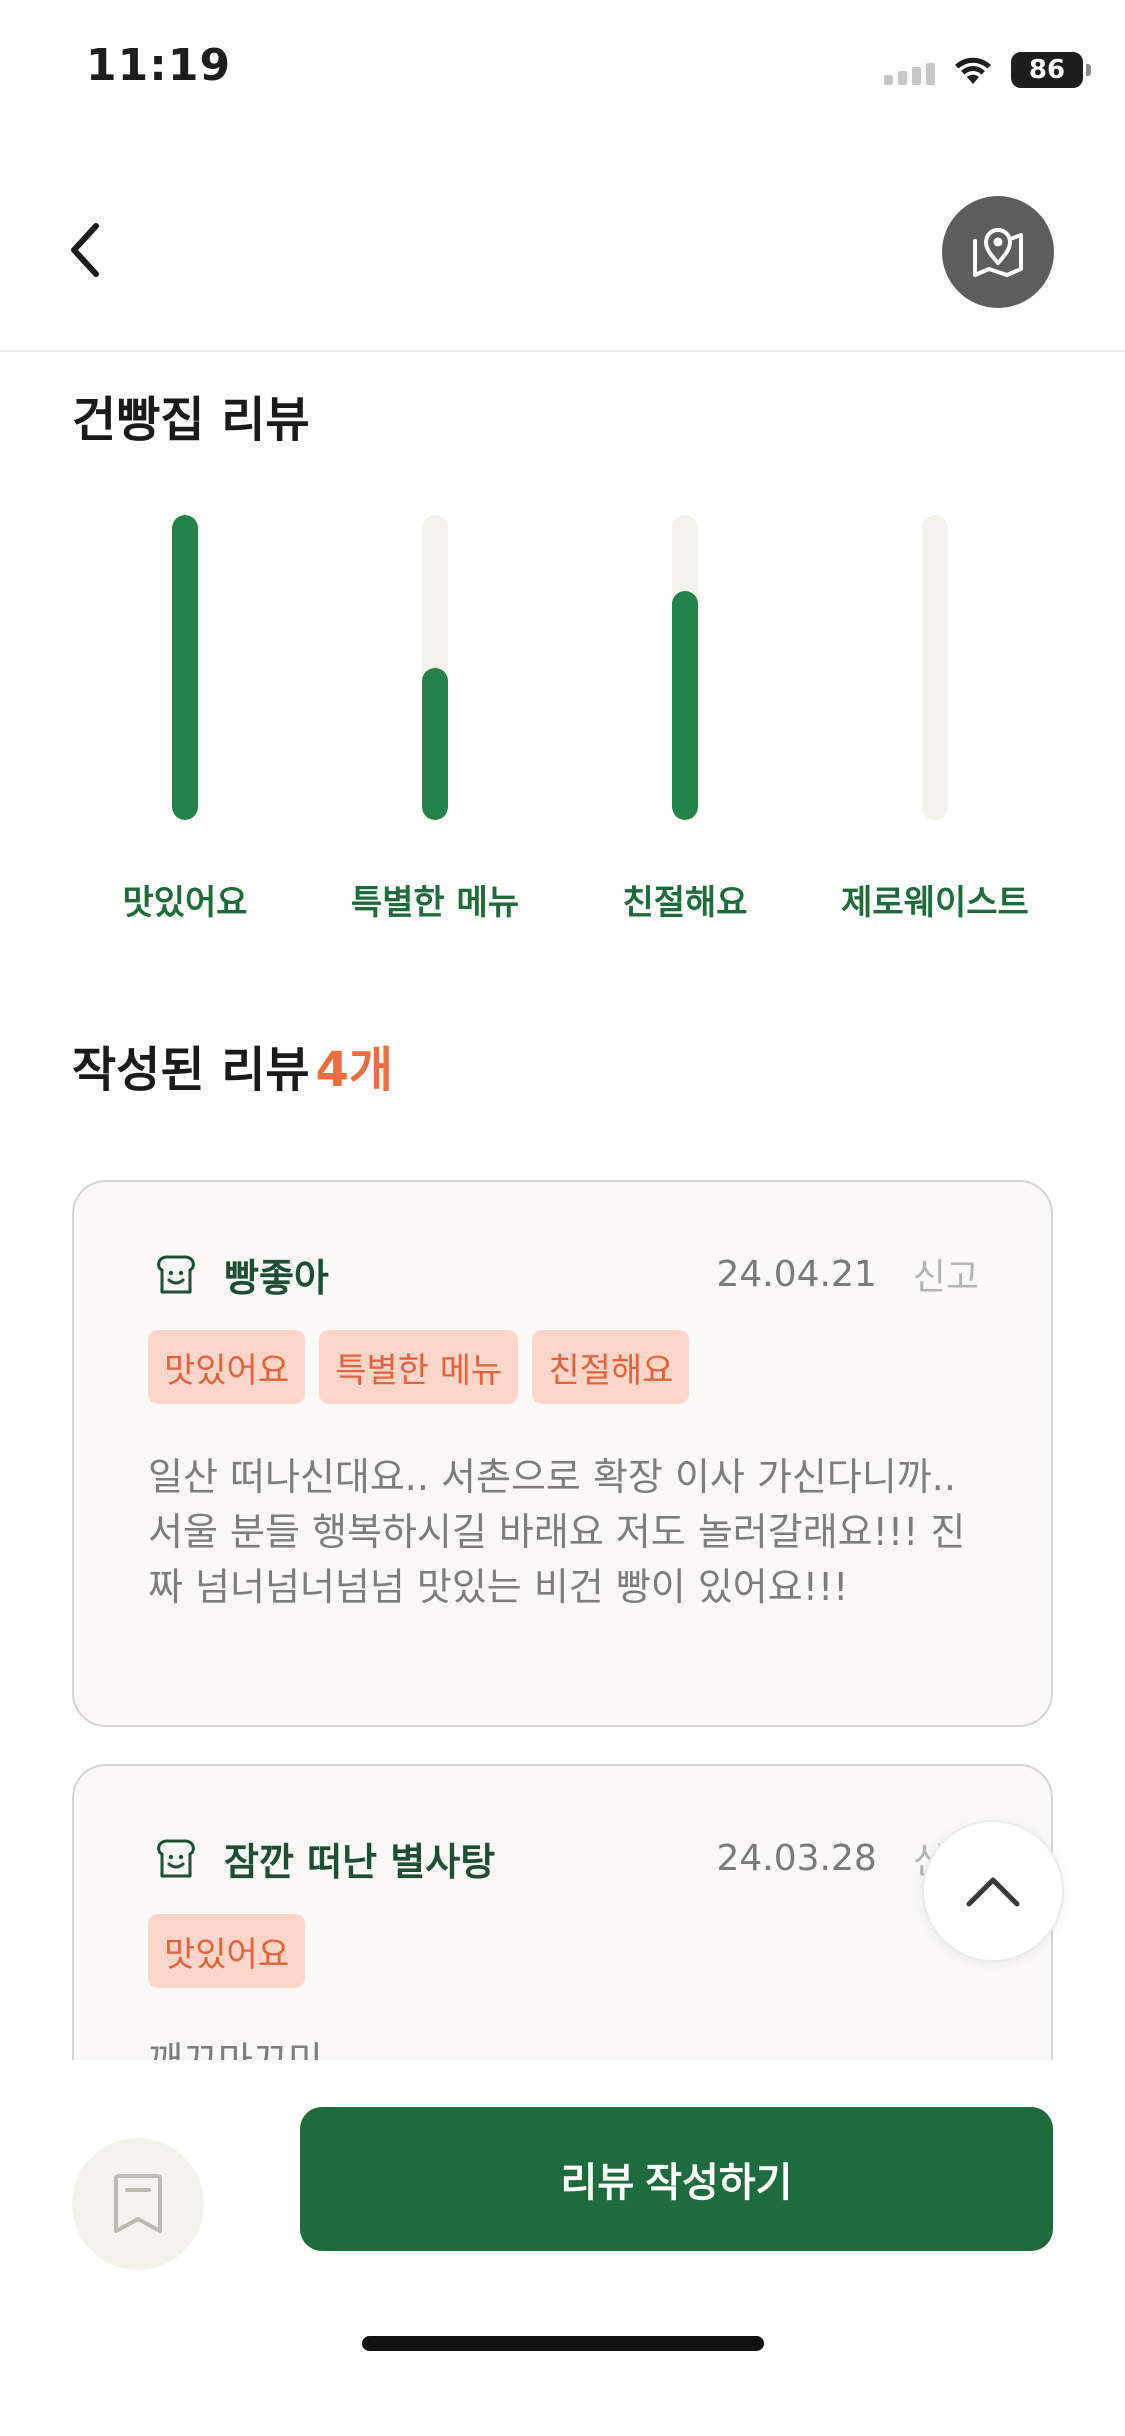 The width and height of the screenshot is (1125, 2436). I want to click on map-pin-icon, so click(998, 252).